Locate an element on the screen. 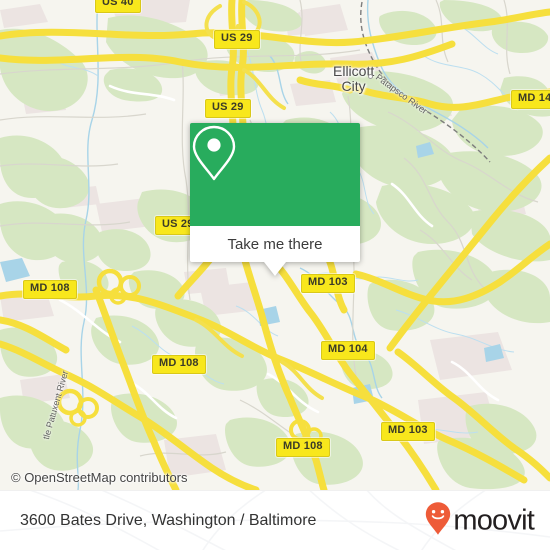 Image resolution: width=550 pixels, height=550 pixels. callout-image-area is located at coordinates (275, 174).